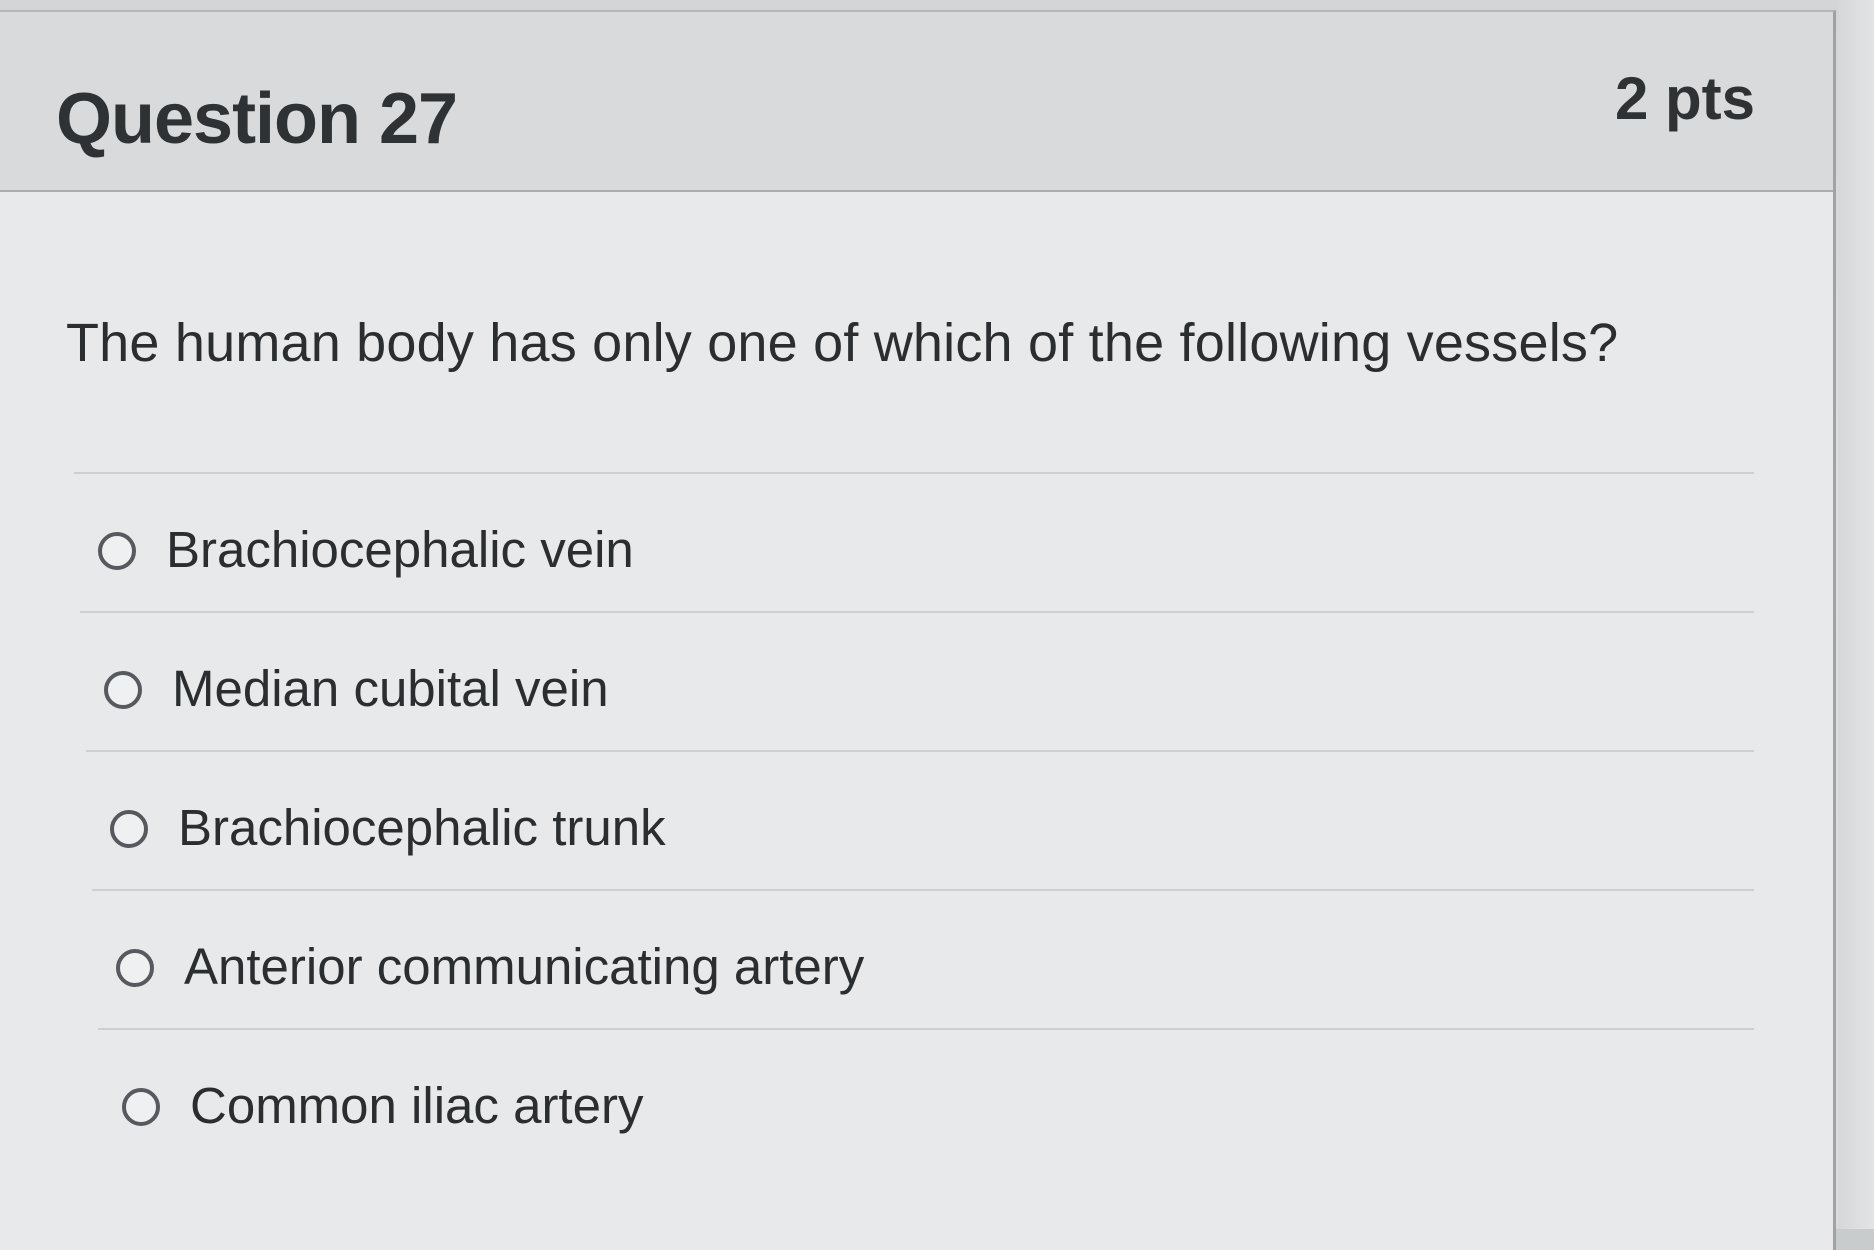 The height and width of the screenshot is (1250, 1874). I want to click on answer-option-median-cubital-vein: Median cubital vein, so click(917, 680).